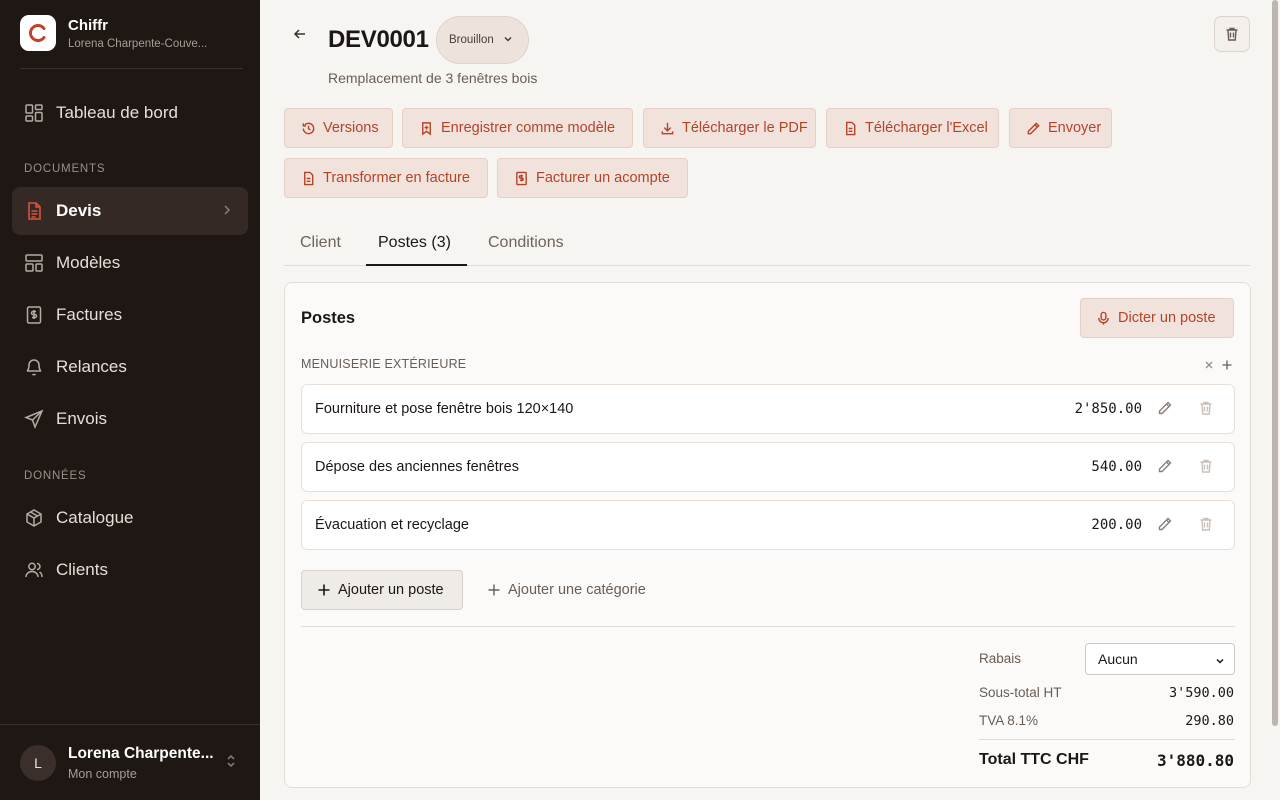 The height and width of the screenshot is (800, 1280). I want to click on add-position-button: Ajouter un poste, so click(382, 590).